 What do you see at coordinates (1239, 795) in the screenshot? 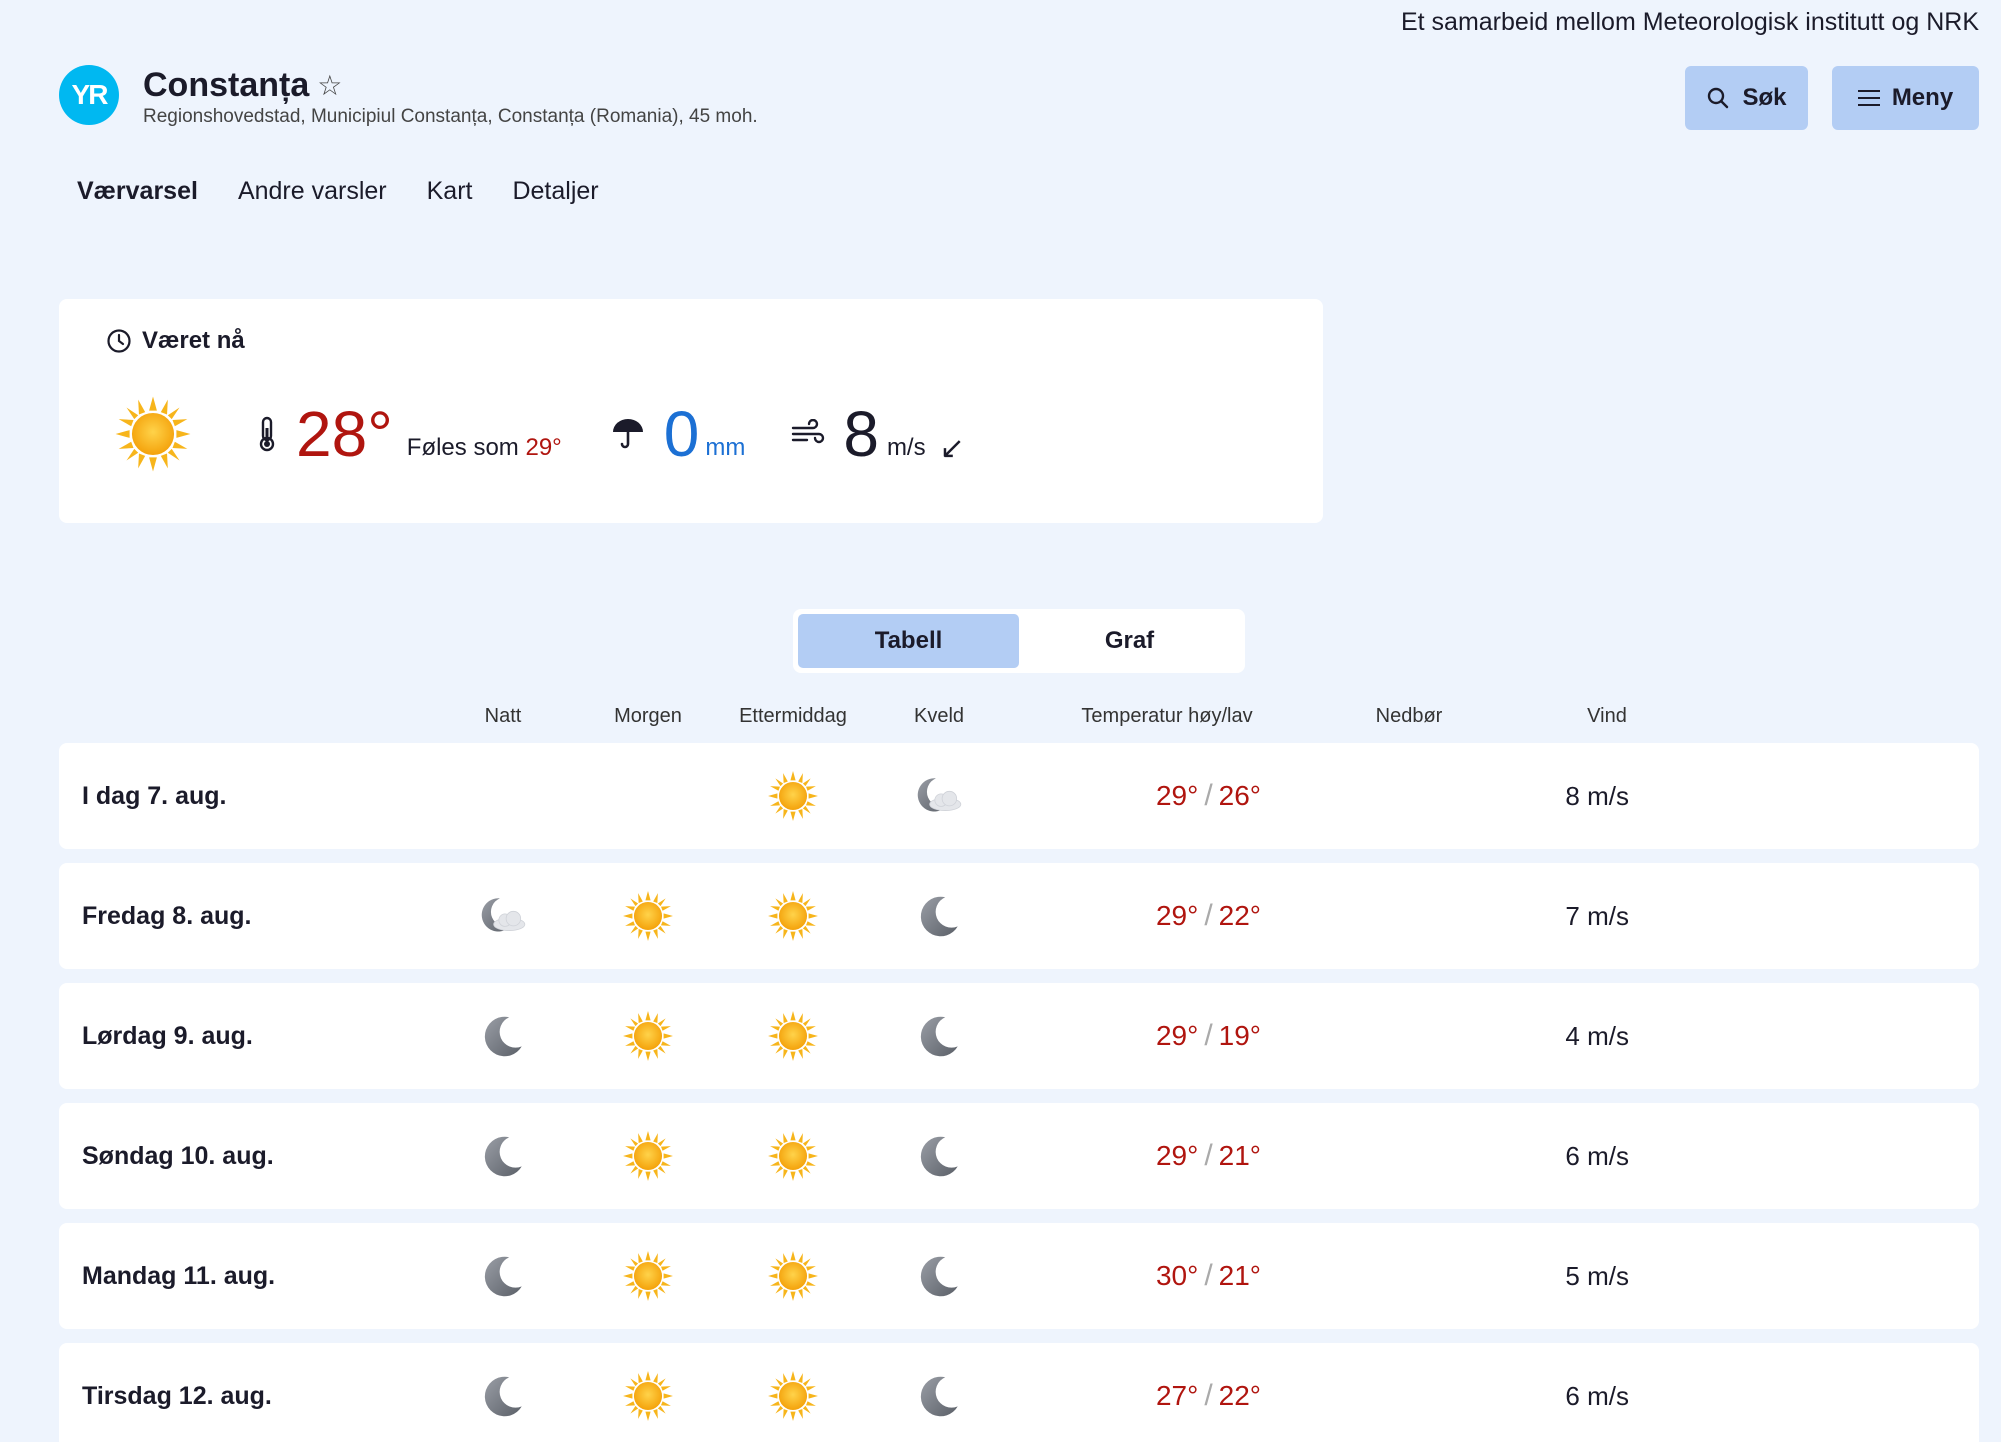
I see `temperature-low: 26°` at bounding box center [1239, 795].